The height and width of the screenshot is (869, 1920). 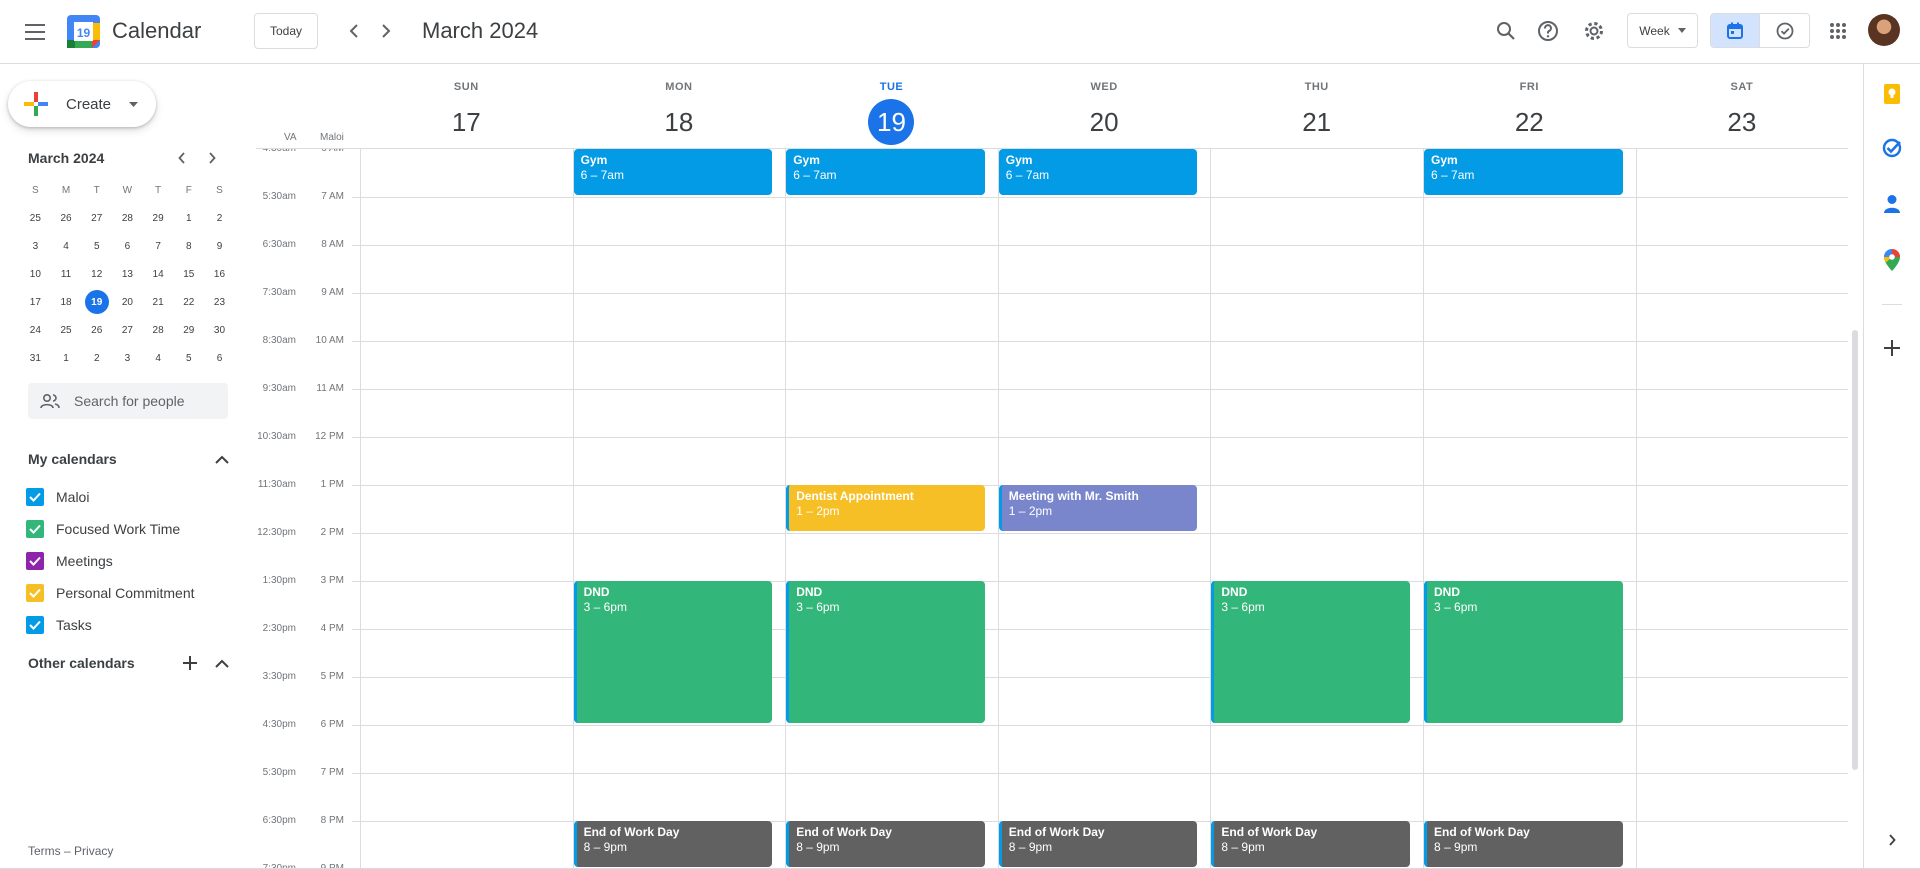 I want to click on day-number: 17, so click(x=466, y=122).